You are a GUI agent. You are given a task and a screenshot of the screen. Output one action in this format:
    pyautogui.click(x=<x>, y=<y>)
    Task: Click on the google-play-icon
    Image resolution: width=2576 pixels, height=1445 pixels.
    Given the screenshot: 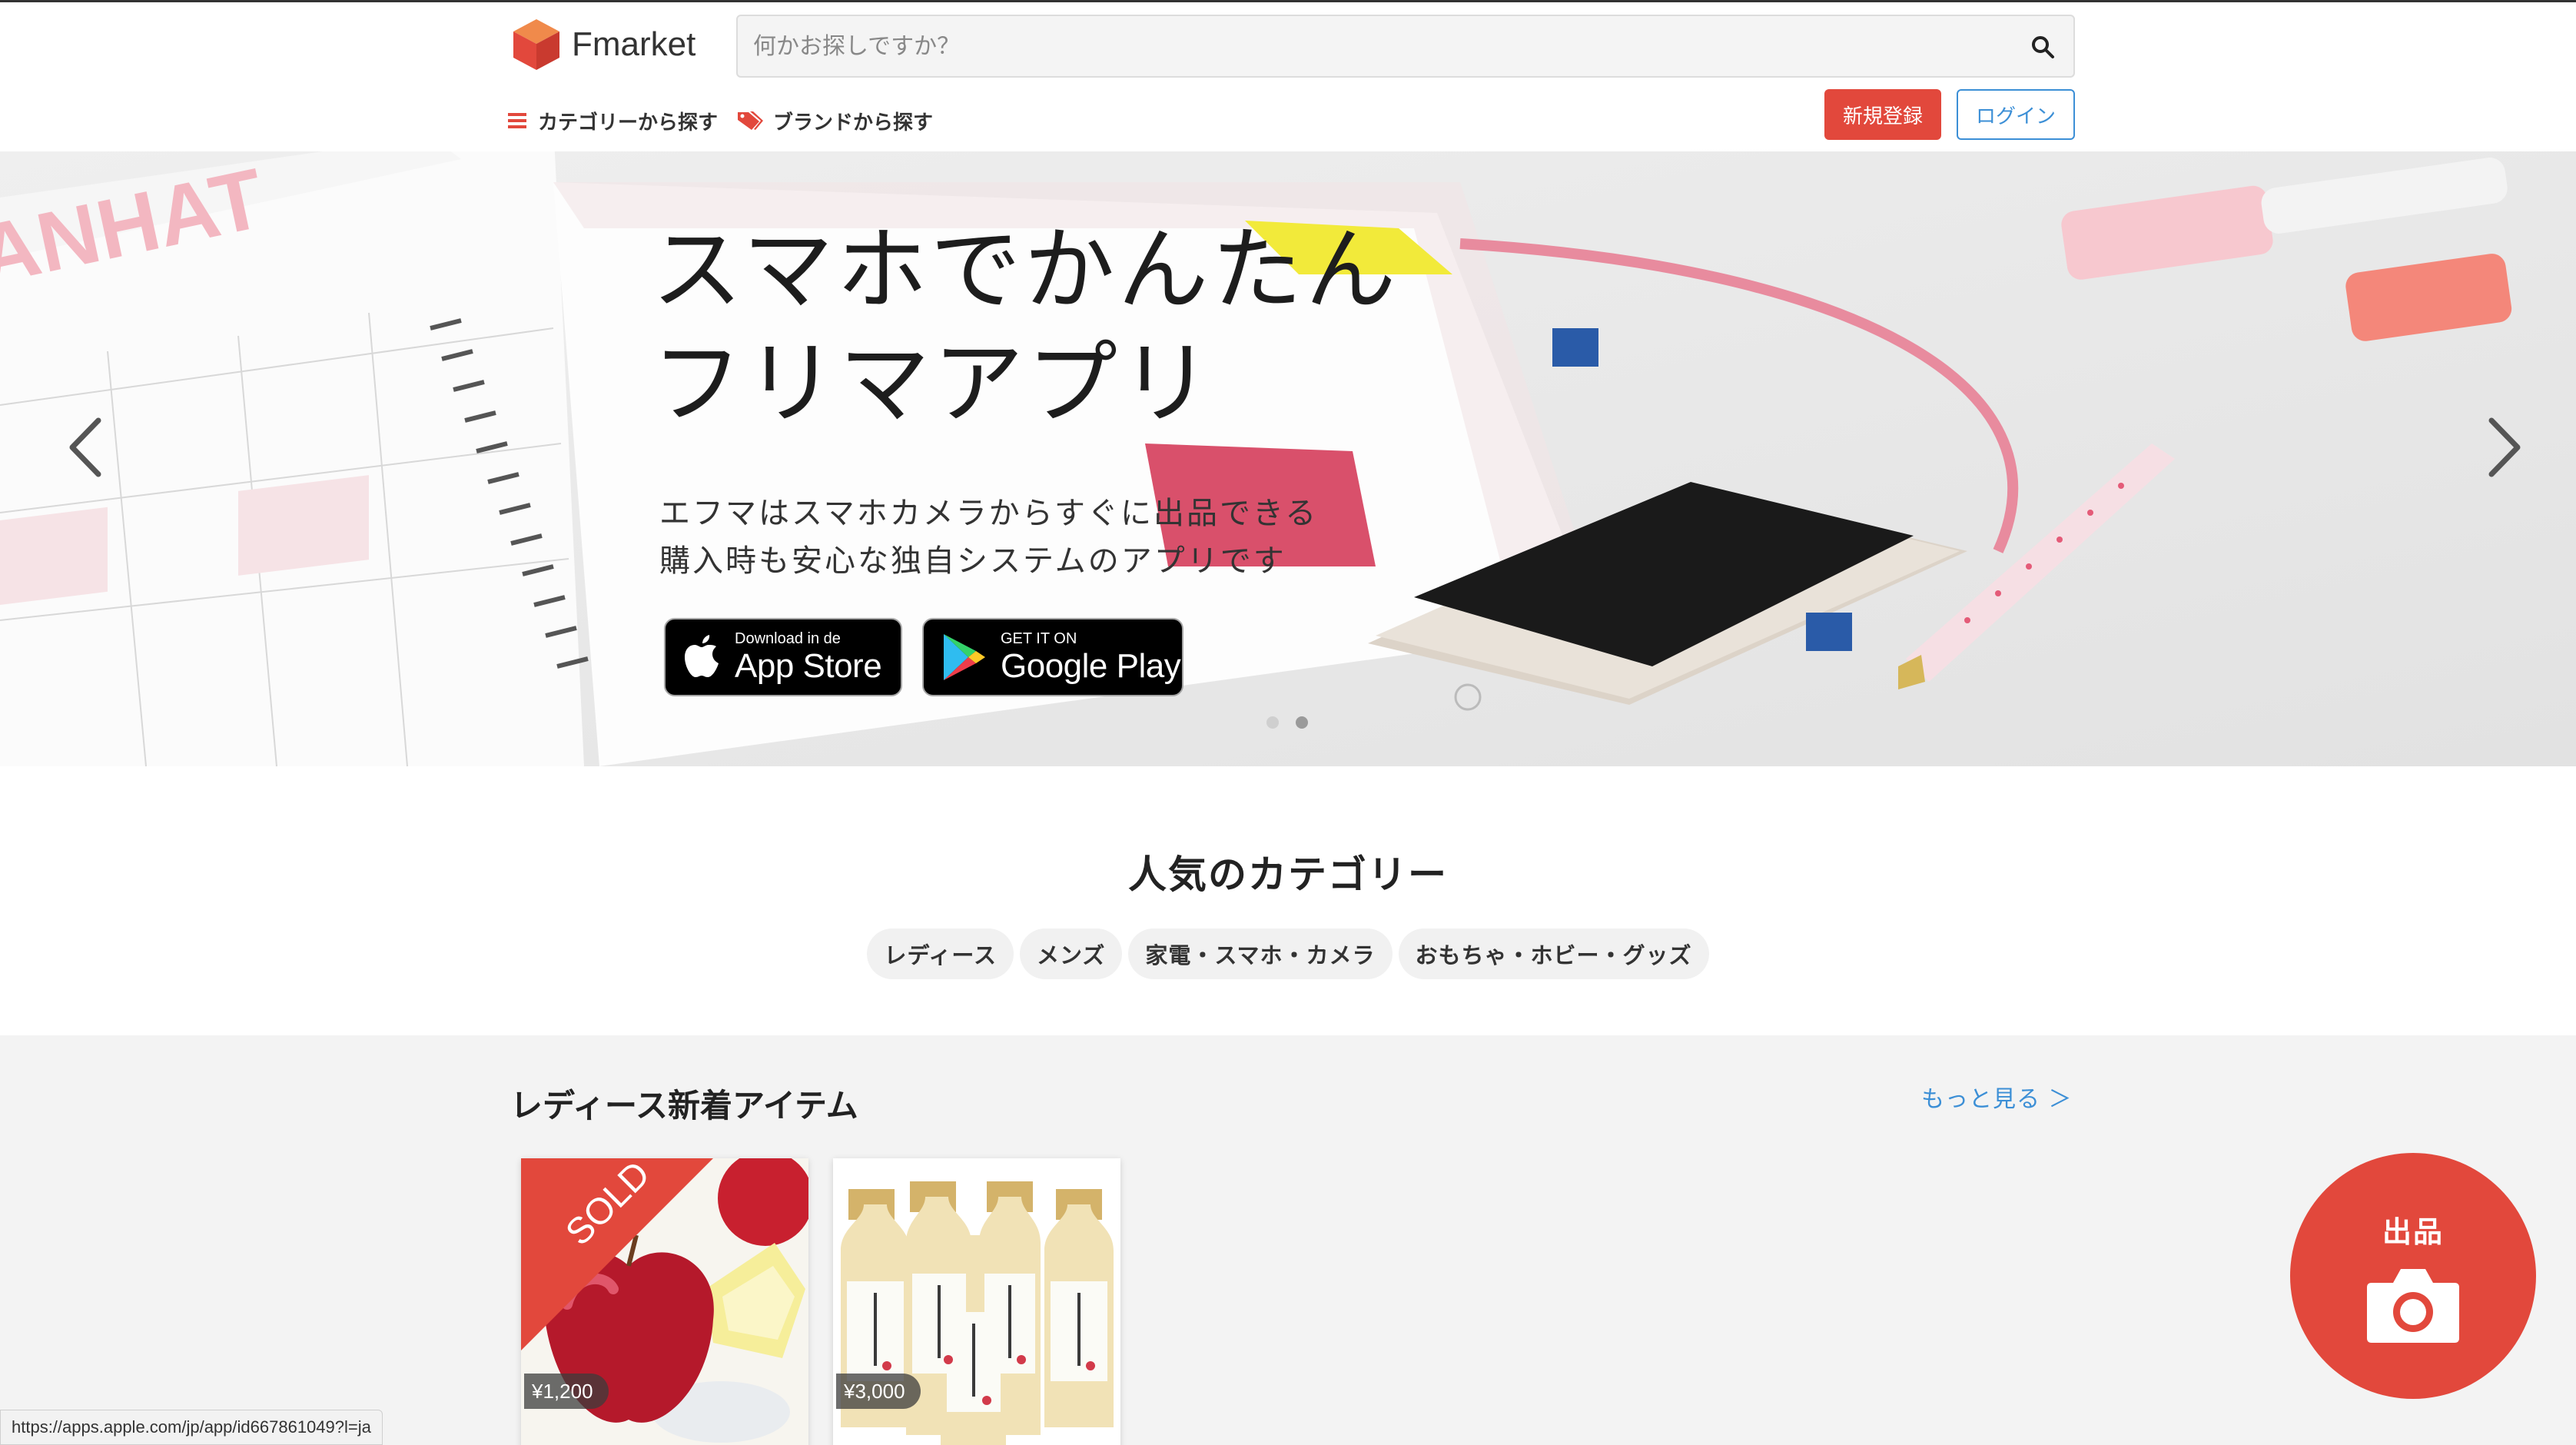 What is the action you would take?
    pyautogui.click(x=964, y=657)
    